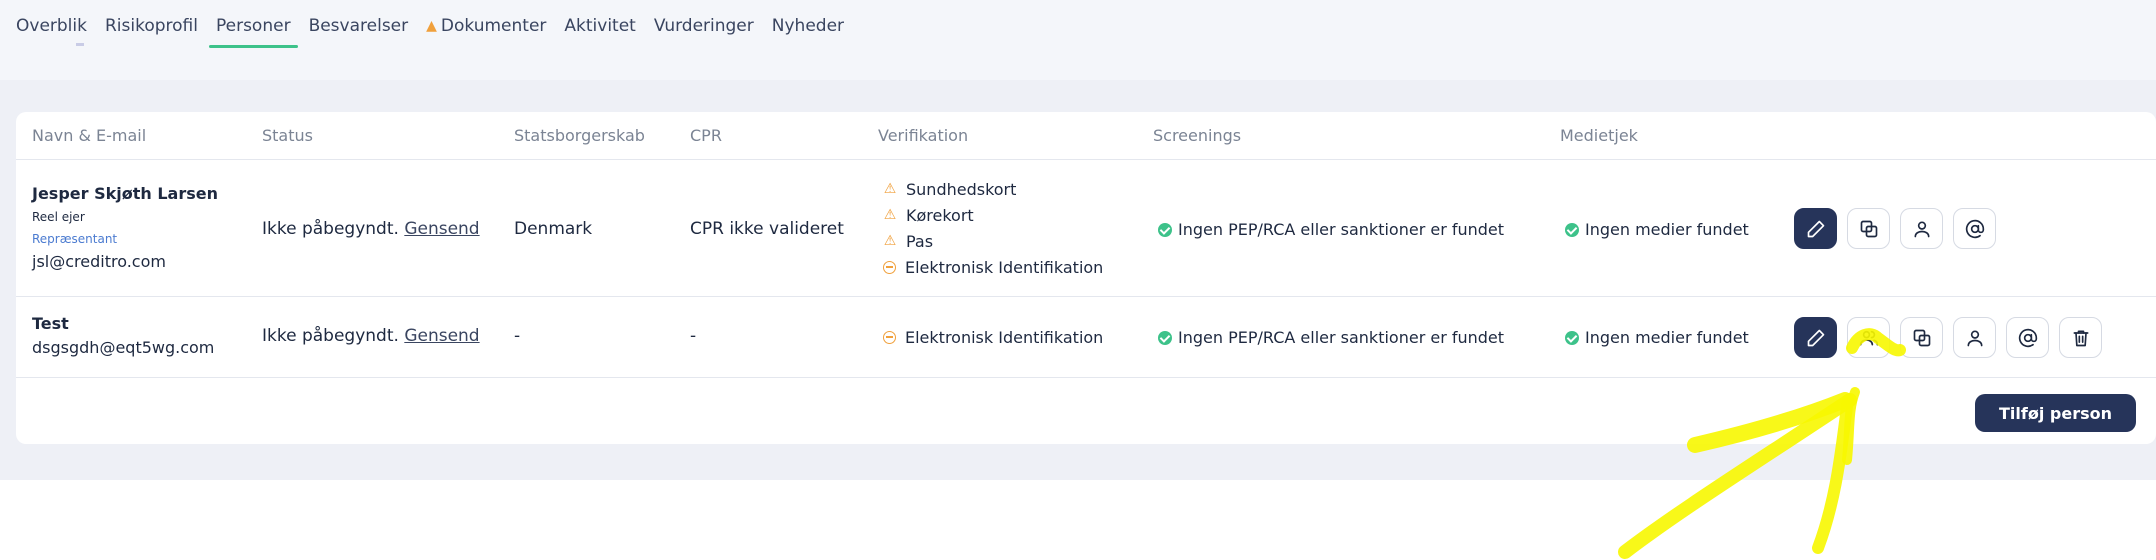 This screenshot has height=560, width=2156. I want to click on delete-button, so click(2080, 337).